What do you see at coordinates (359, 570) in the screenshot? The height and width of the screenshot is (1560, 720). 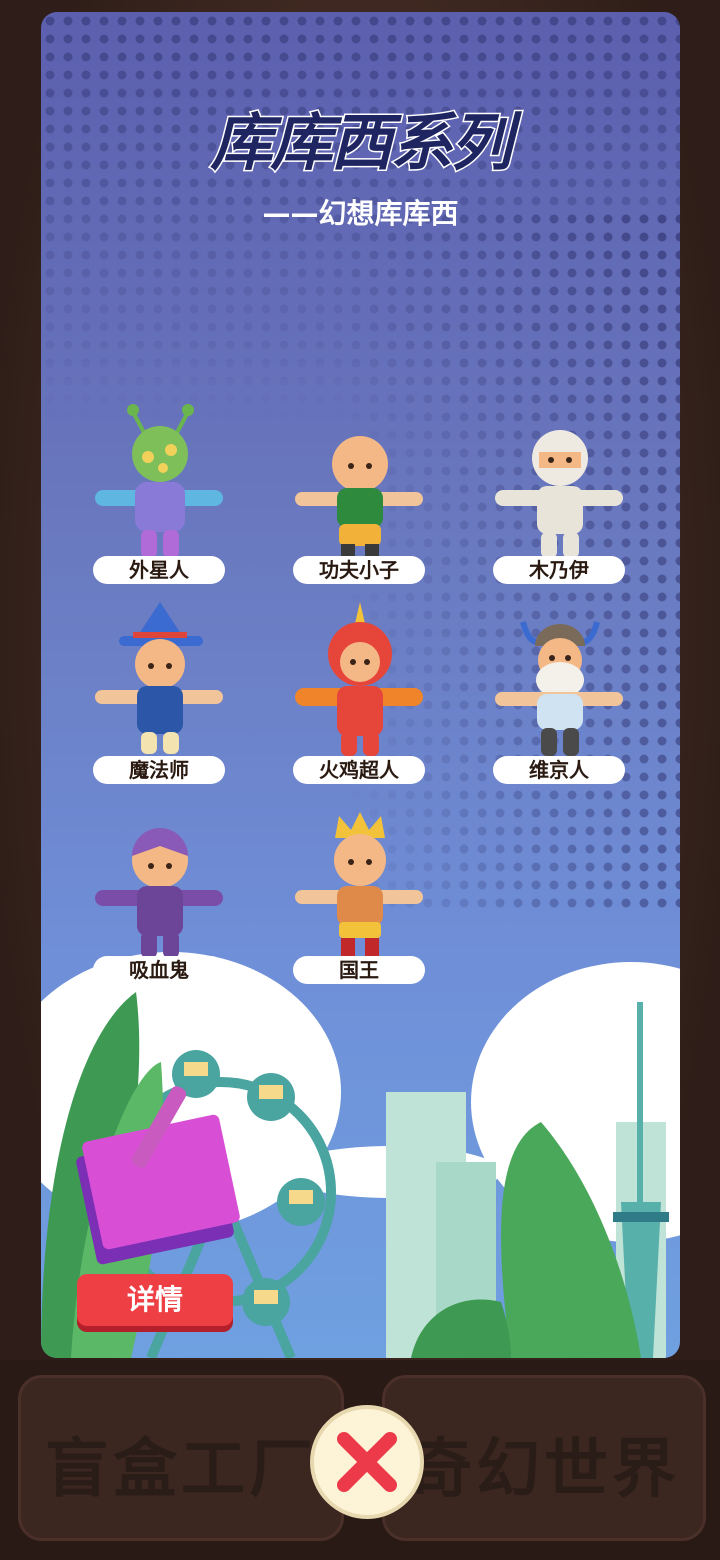 I see `character-name: 功夫小子` at bounding box center [359, 570].